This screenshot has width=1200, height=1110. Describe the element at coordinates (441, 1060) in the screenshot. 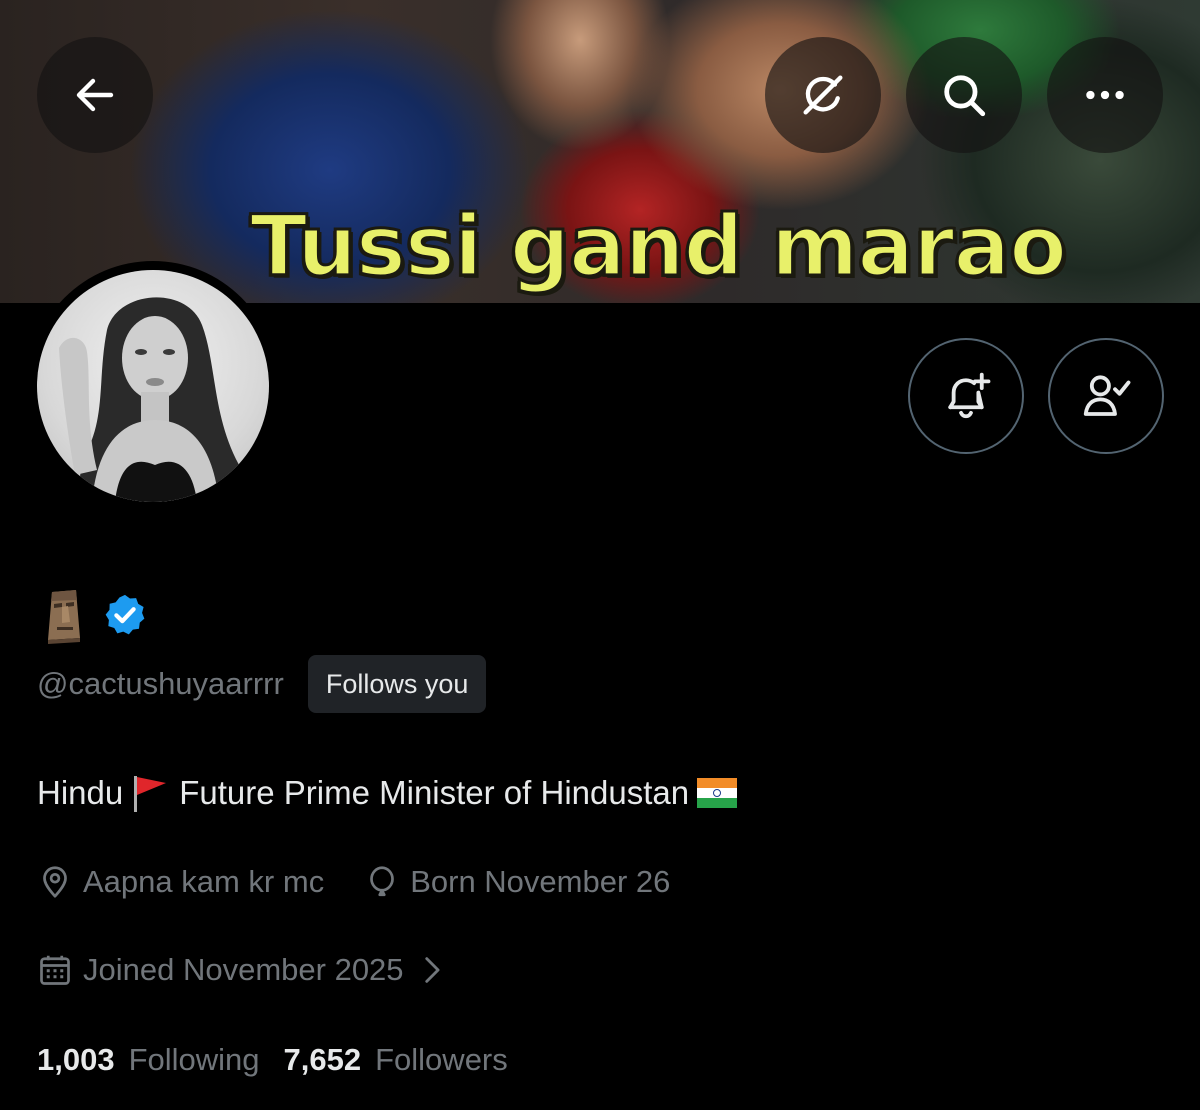

I see `followers-label: Followers` at that location.